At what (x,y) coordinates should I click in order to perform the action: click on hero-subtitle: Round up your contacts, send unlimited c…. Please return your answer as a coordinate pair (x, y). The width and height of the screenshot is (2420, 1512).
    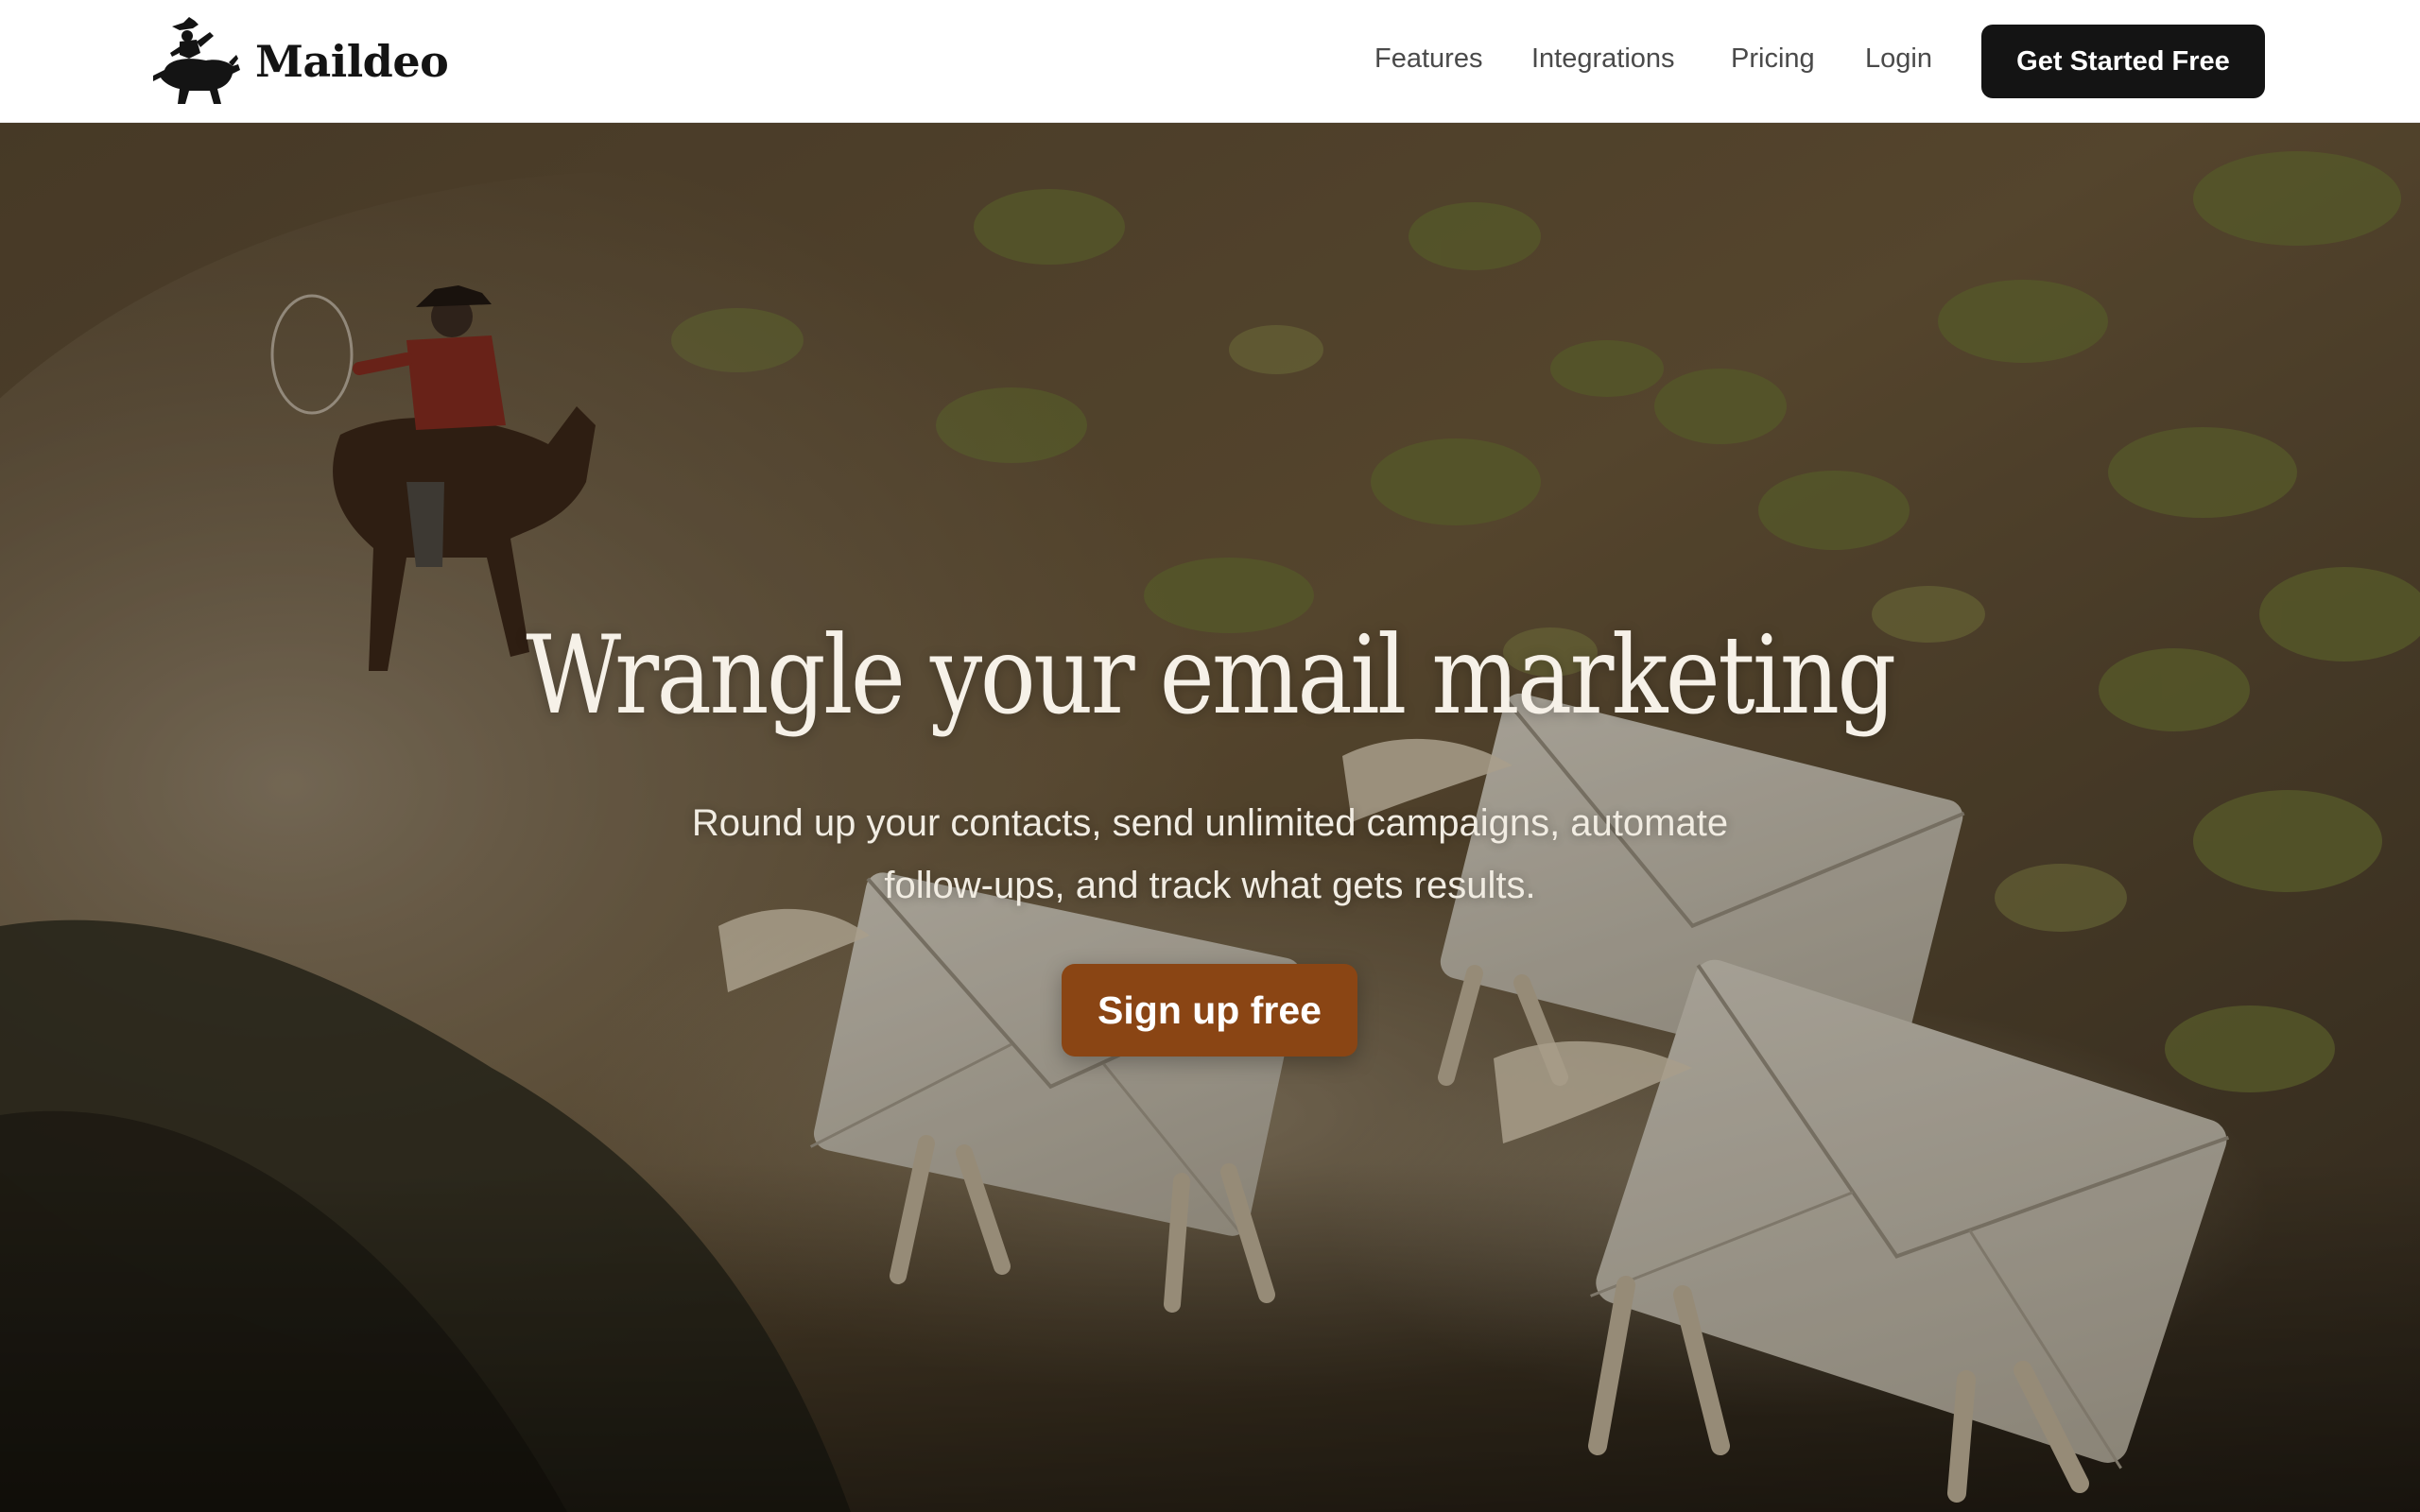
    Looking at the image, I should click on (1210, 854).